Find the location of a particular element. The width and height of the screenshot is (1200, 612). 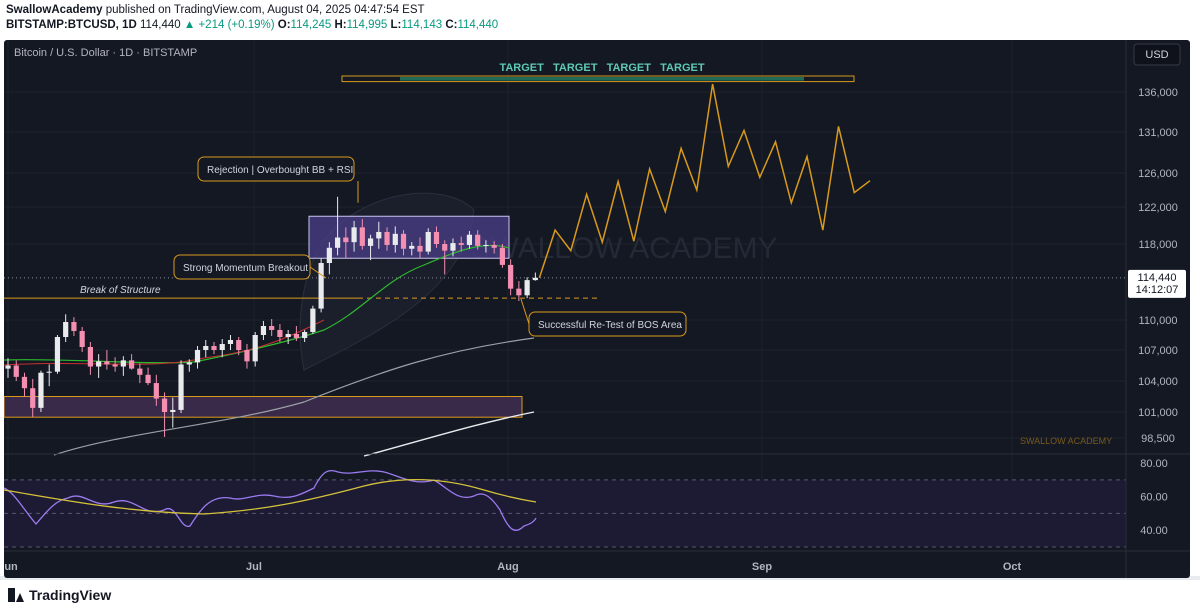

price-tag: 114,440 14:12:07 is located at coordinates (1157, 283).